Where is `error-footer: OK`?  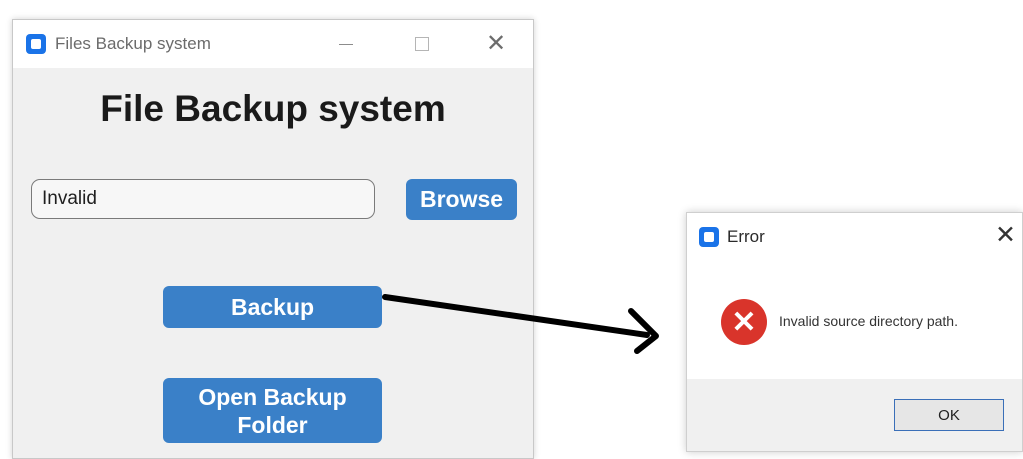 error-footer: OK is located at coordinates (854, 415).